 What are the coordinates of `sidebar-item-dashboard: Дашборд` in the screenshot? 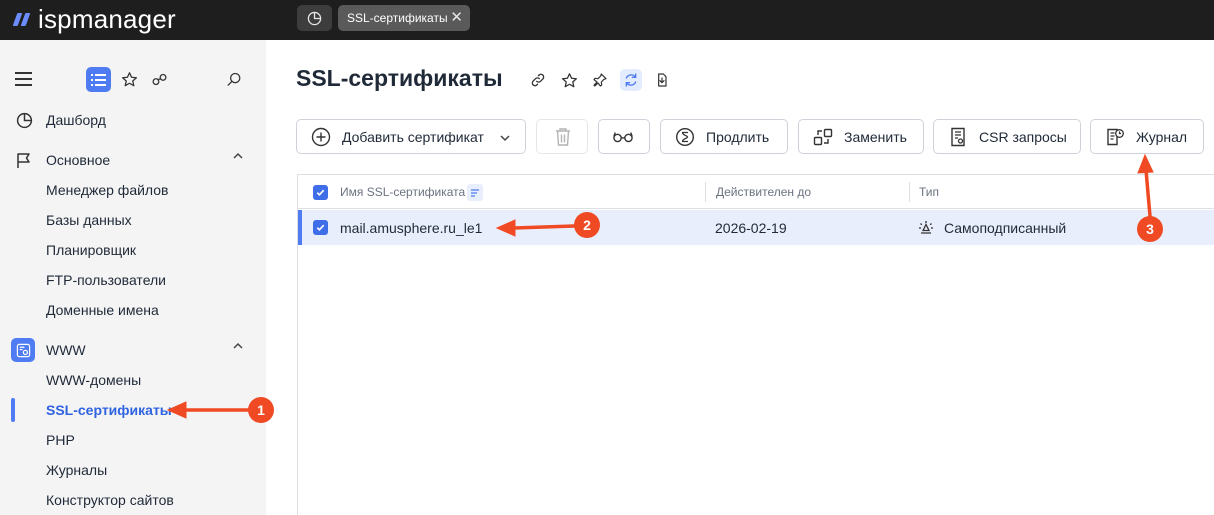 It's located at (133, 120).